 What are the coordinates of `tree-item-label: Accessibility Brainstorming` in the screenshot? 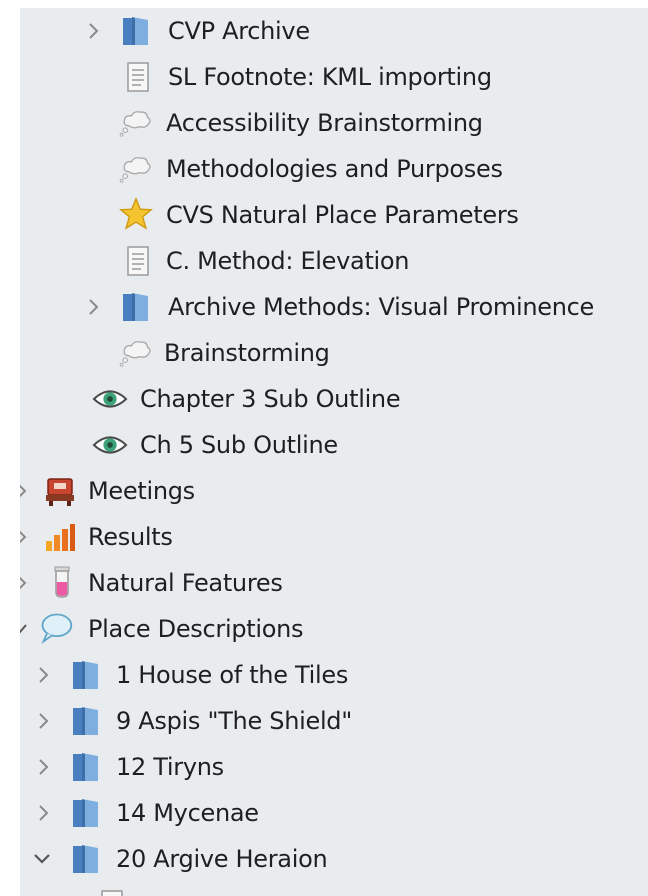 It's located at (324, 123).